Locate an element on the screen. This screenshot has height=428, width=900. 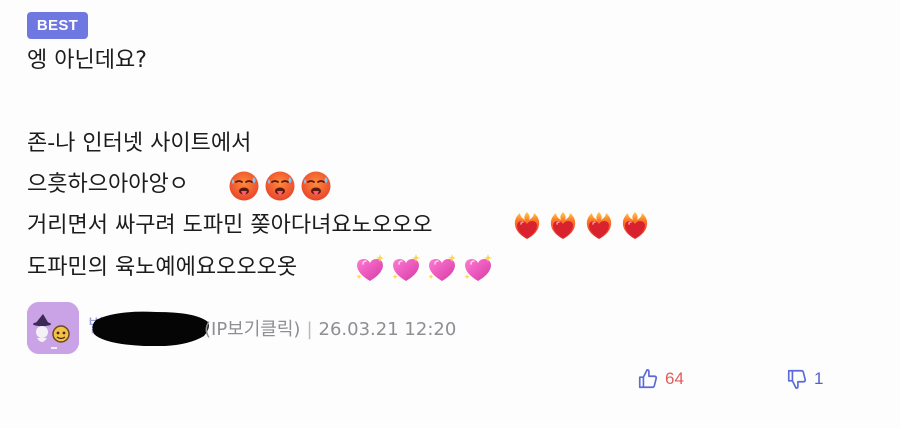
downvote-count: 1 is located at coordinates (819, 378).